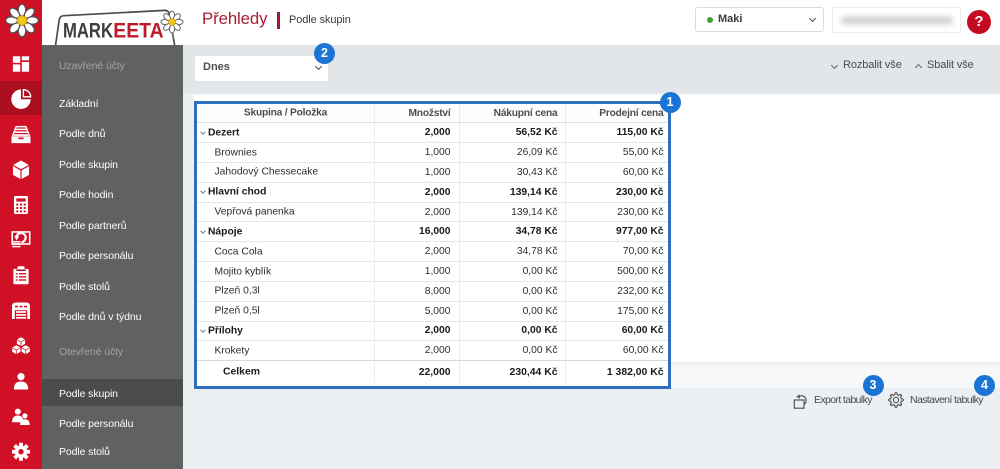 The height and width of the screenshot is (469, 1000). What do you see at coordinates (88, 31) in the screenshot?
I see `svg-text: MARK` at bounding box center [88, 31].